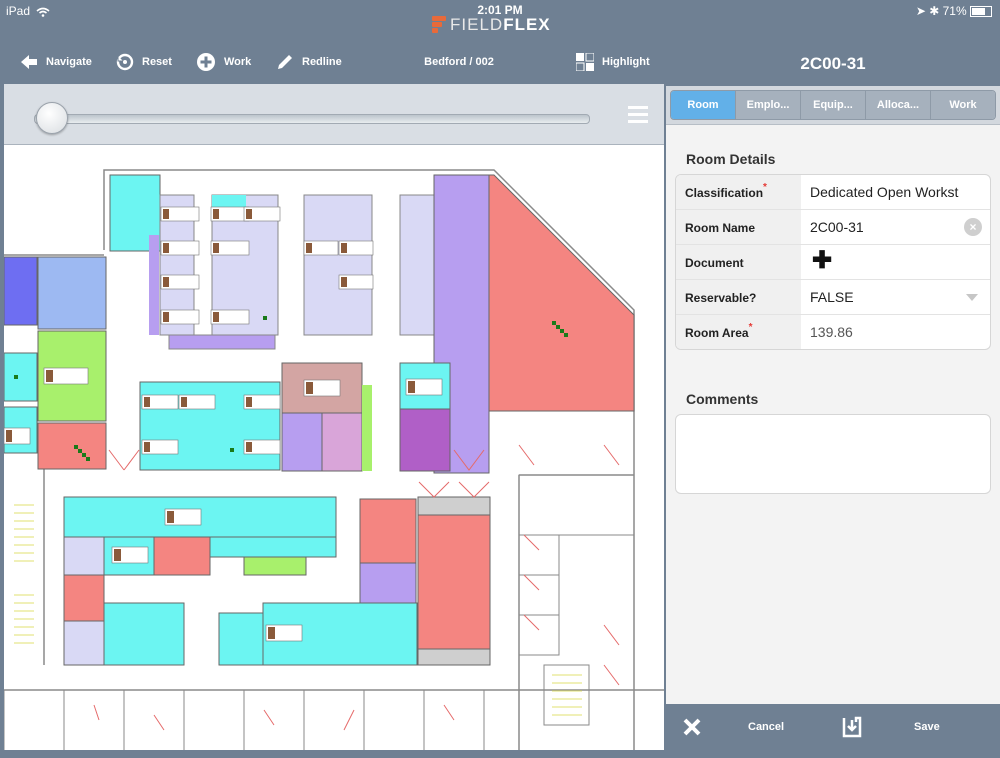 The image size is (1000, 758). What do you see at coordinates (223, 62) in the screenshot?
I see `work-button: Work` at bounding box center [223, 62].